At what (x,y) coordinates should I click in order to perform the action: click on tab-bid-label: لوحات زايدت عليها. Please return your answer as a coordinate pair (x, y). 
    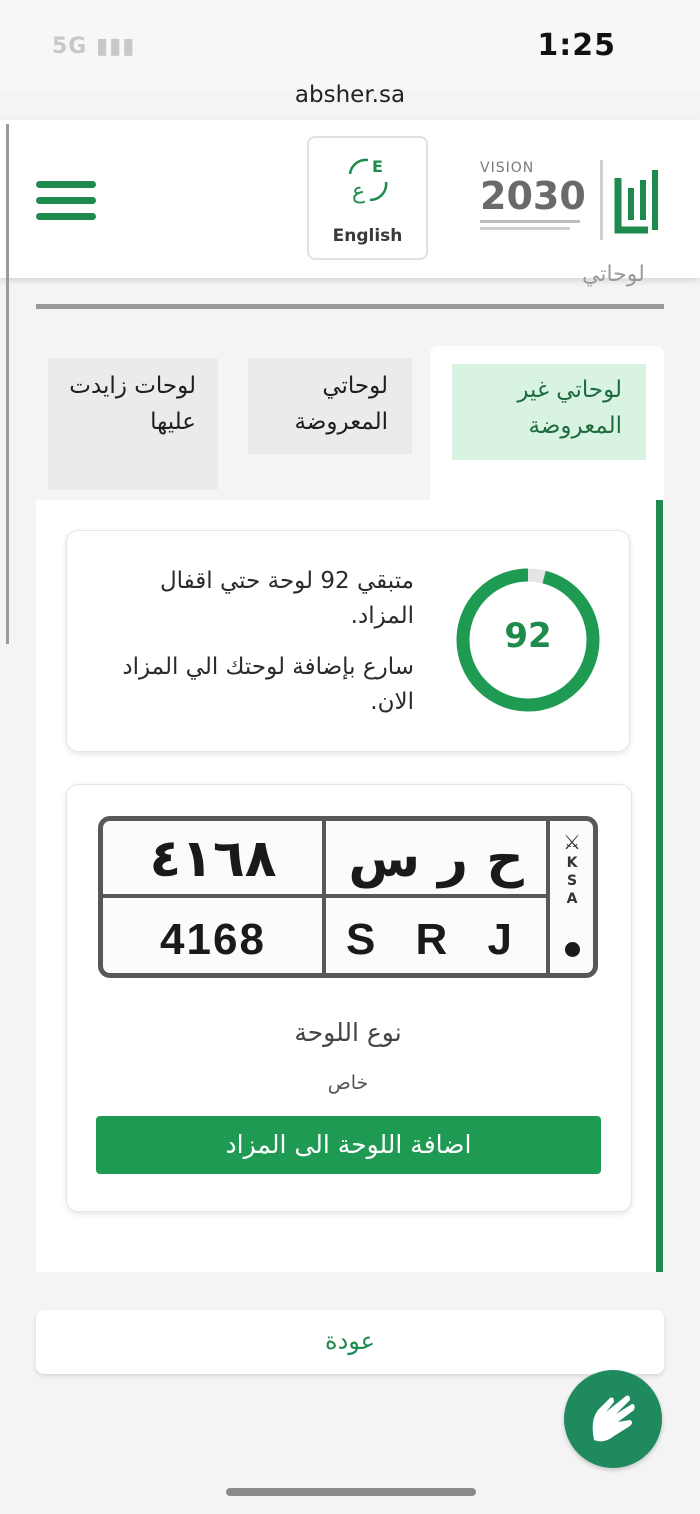
    Looking at the image, I should click on (128, 404).